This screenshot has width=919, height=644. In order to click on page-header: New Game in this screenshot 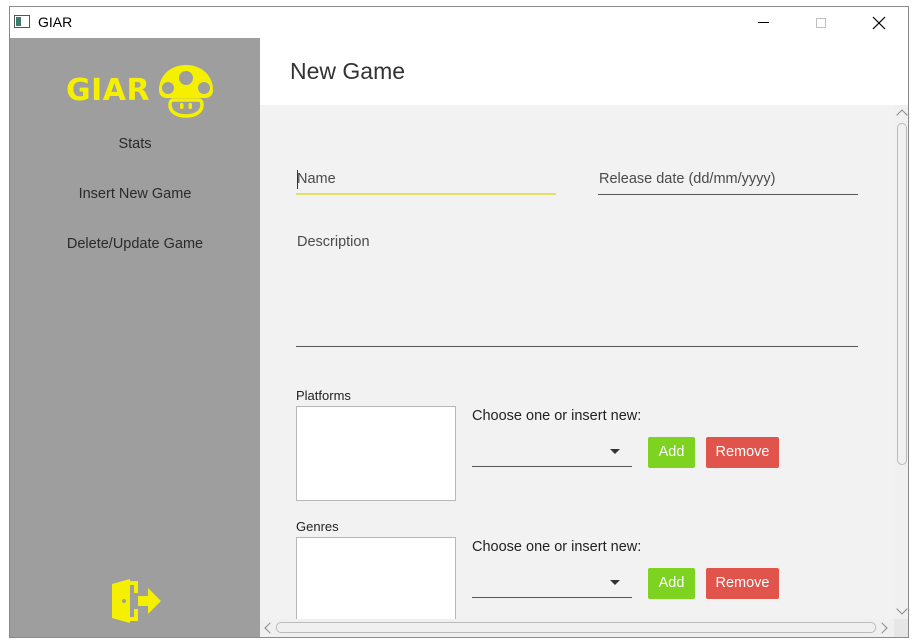, I will do `click(584, 71)`.